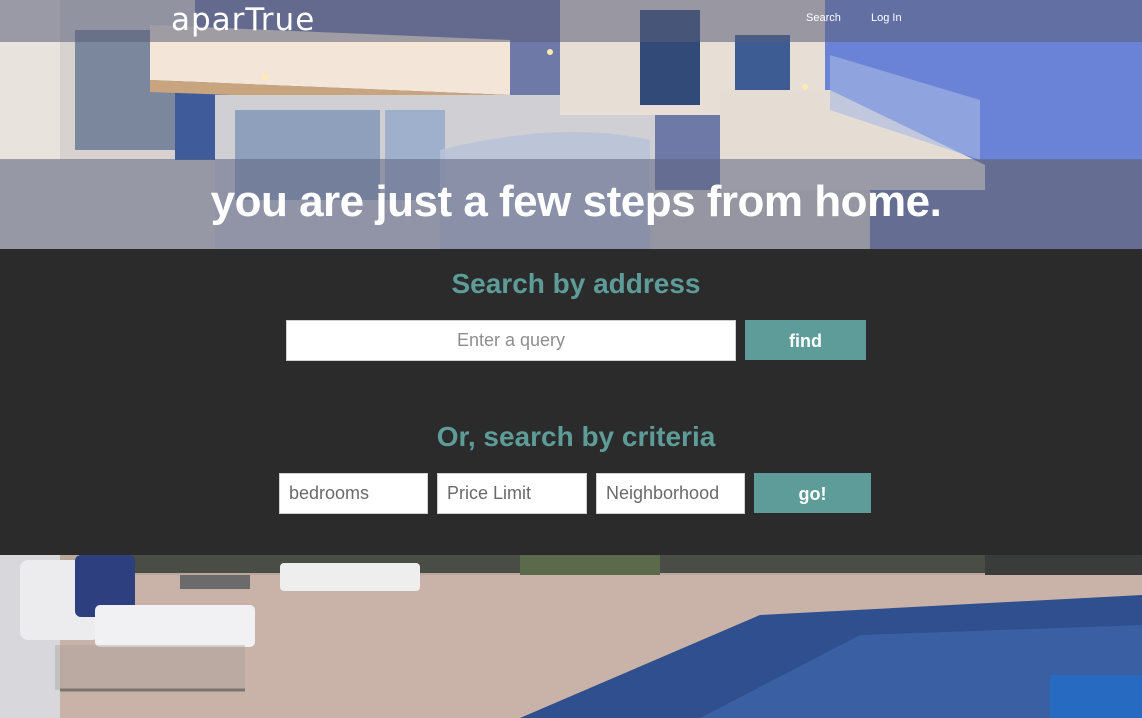  I want to click on nav-search-link: Search, so click(823, 18).